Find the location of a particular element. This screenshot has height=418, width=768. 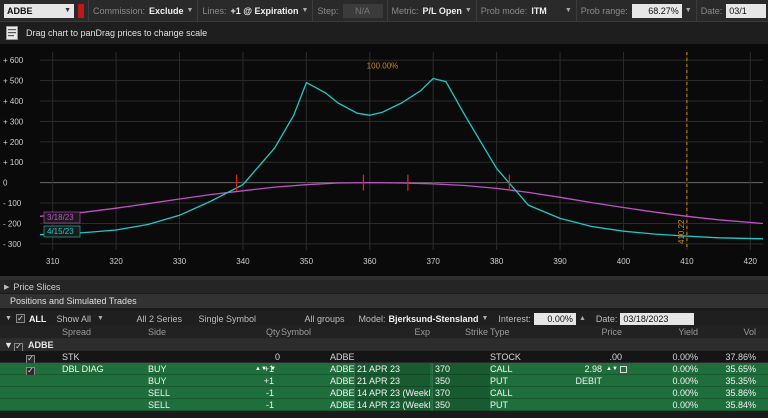

metric-value: P/L Open is located at coordinates (442, 11).